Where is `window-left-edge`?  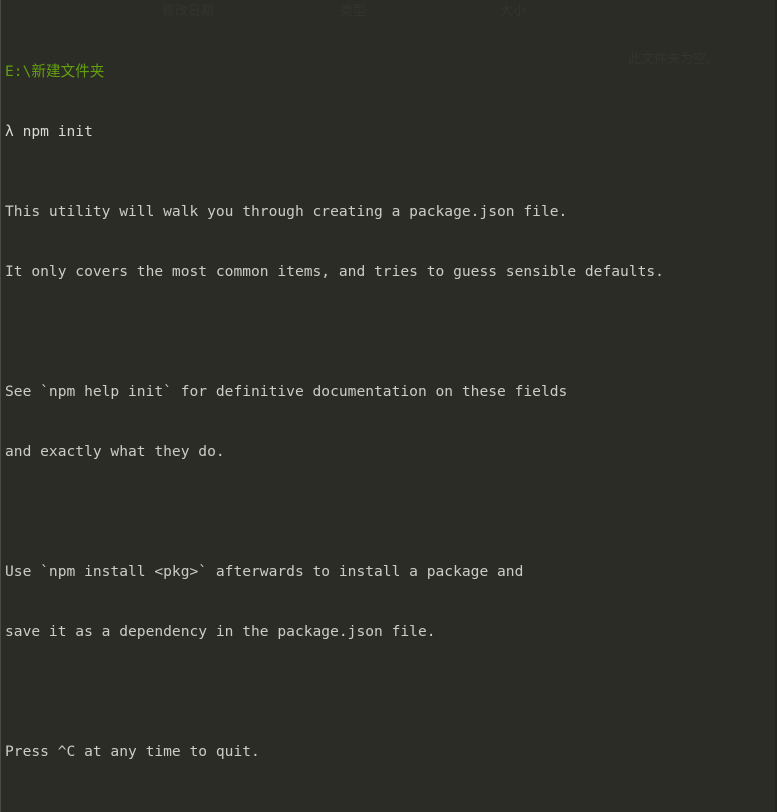 window-left-edge is located at coordinates (0, 406).